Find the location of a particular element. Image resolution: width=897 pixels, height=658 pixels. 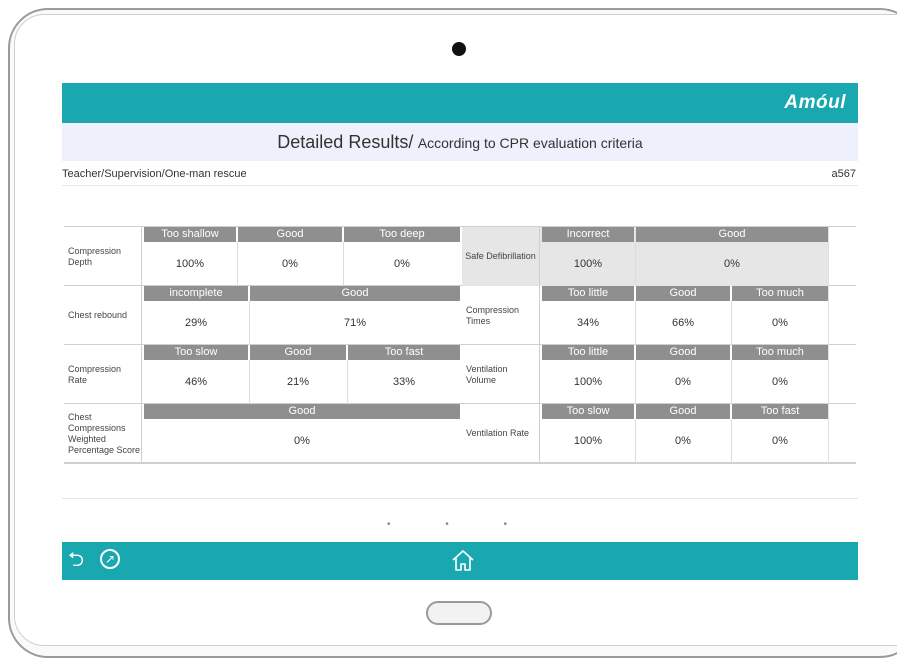

metric-label: Chest rebound is located at coordinates (103, 315).